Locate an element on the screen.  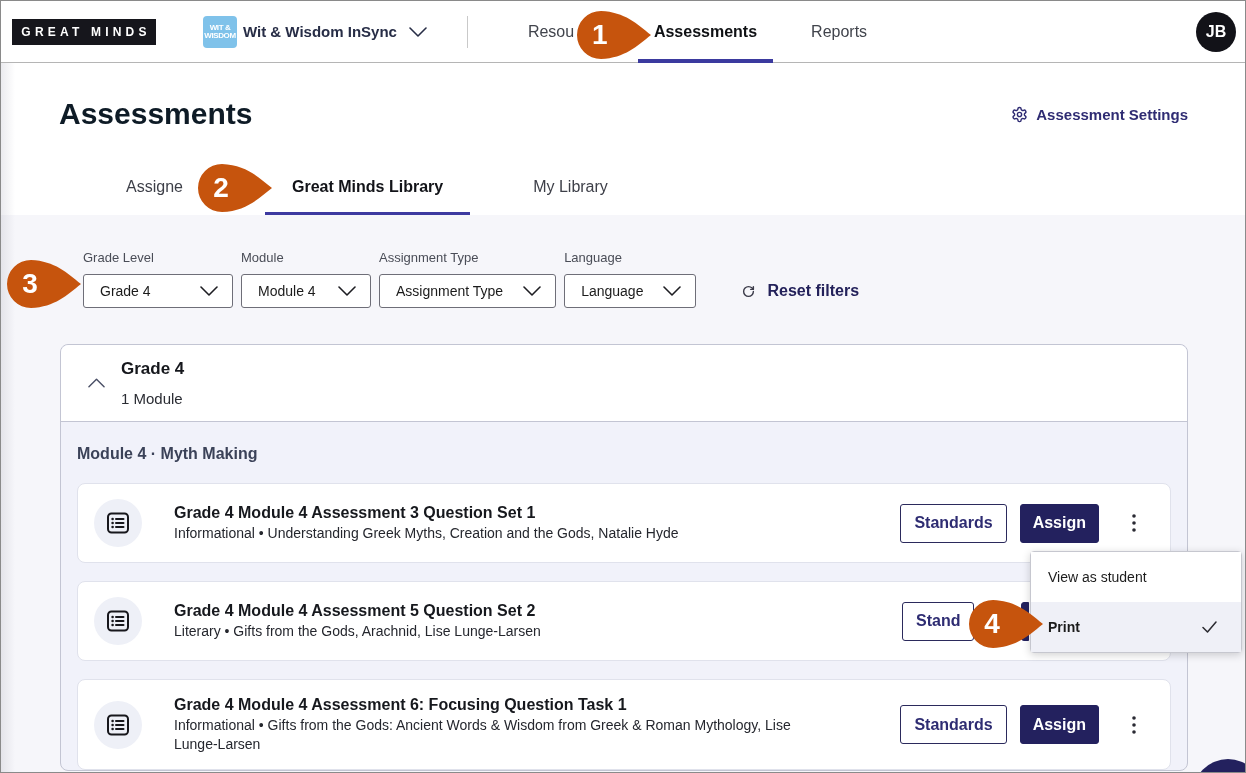
filter-dropdown: Module 4 is located at coordinates (306, 291).